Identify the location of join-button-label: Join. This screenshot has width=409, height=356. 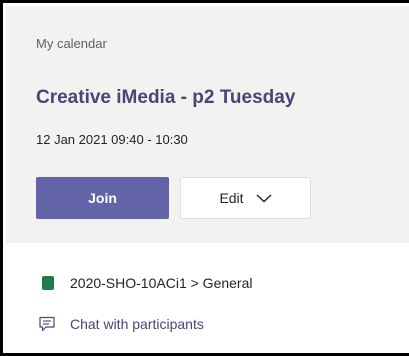
(102, 198).